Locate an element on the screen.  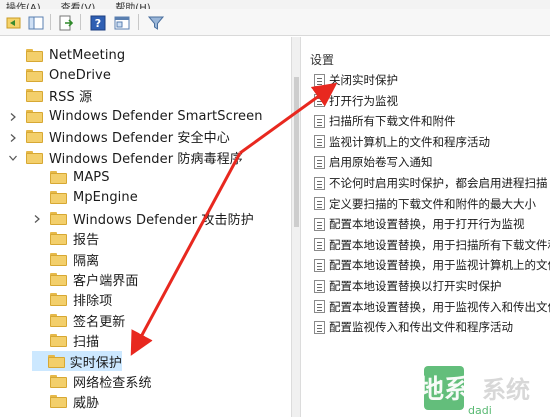
tree-item: 隔离 is located at coordinates (65, 259).